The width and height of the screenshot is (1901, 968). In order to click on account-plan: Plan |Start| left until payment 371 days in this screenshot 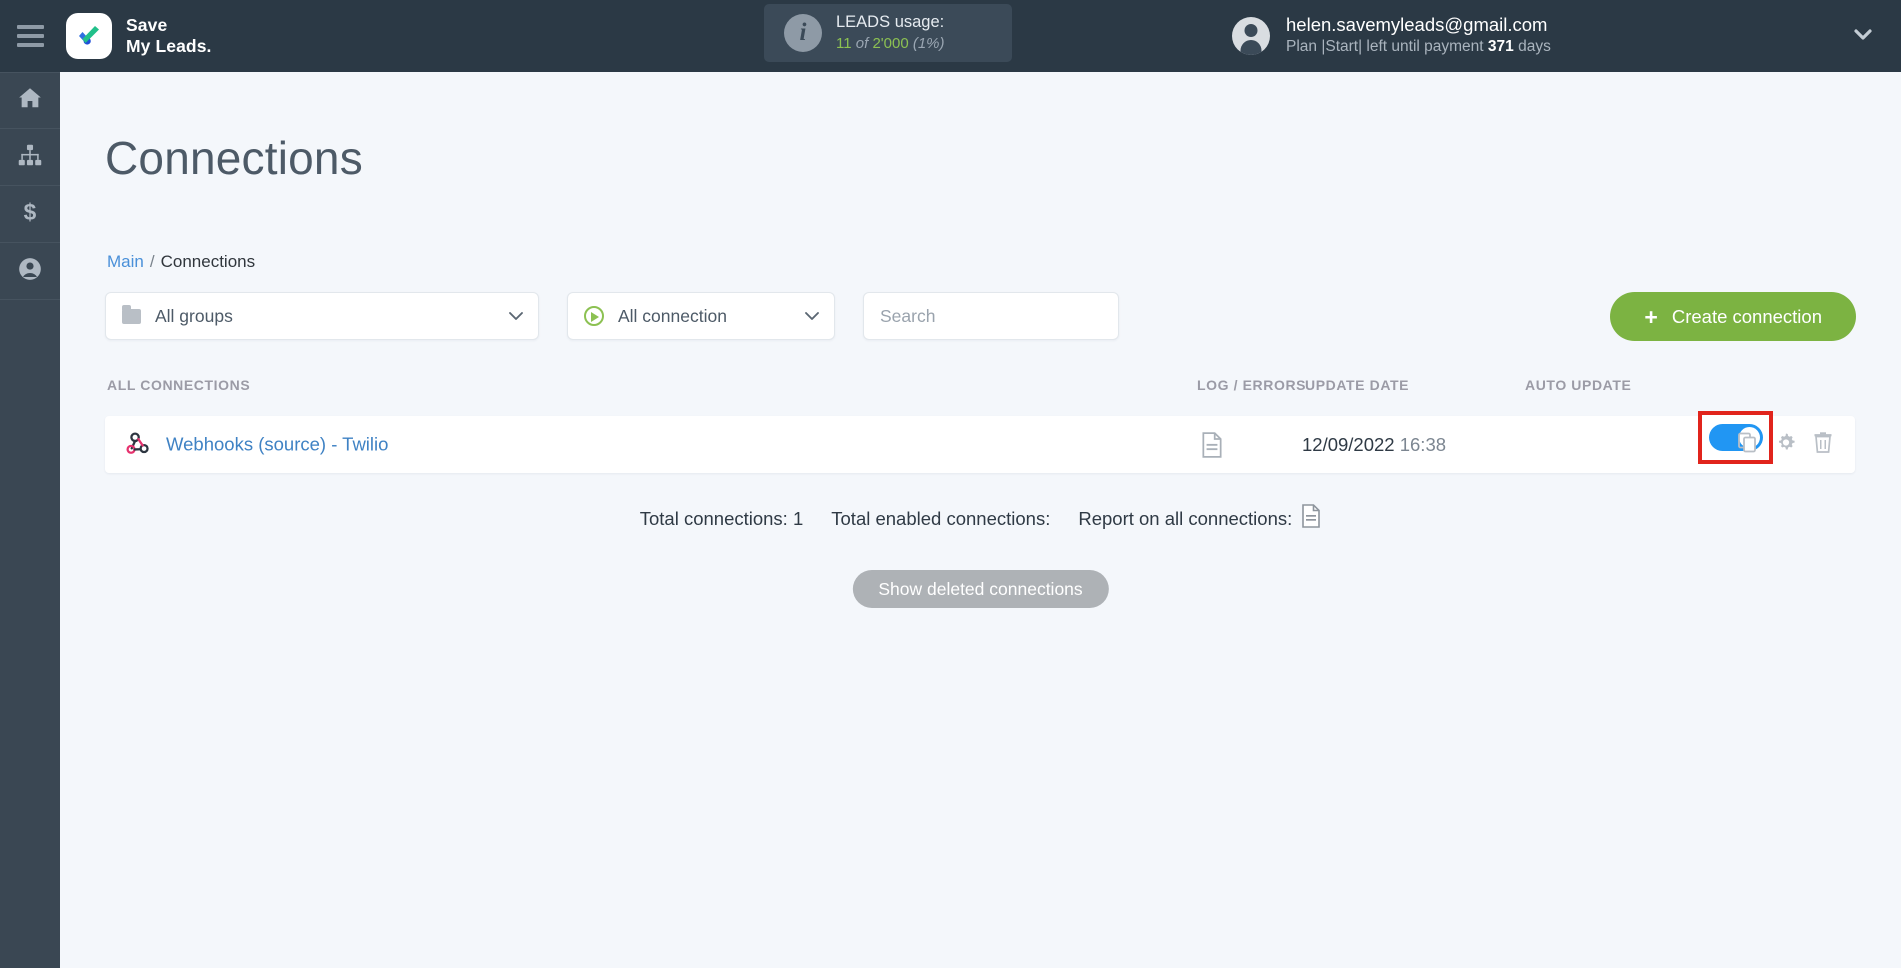, I will do `click(1418, 47)`.